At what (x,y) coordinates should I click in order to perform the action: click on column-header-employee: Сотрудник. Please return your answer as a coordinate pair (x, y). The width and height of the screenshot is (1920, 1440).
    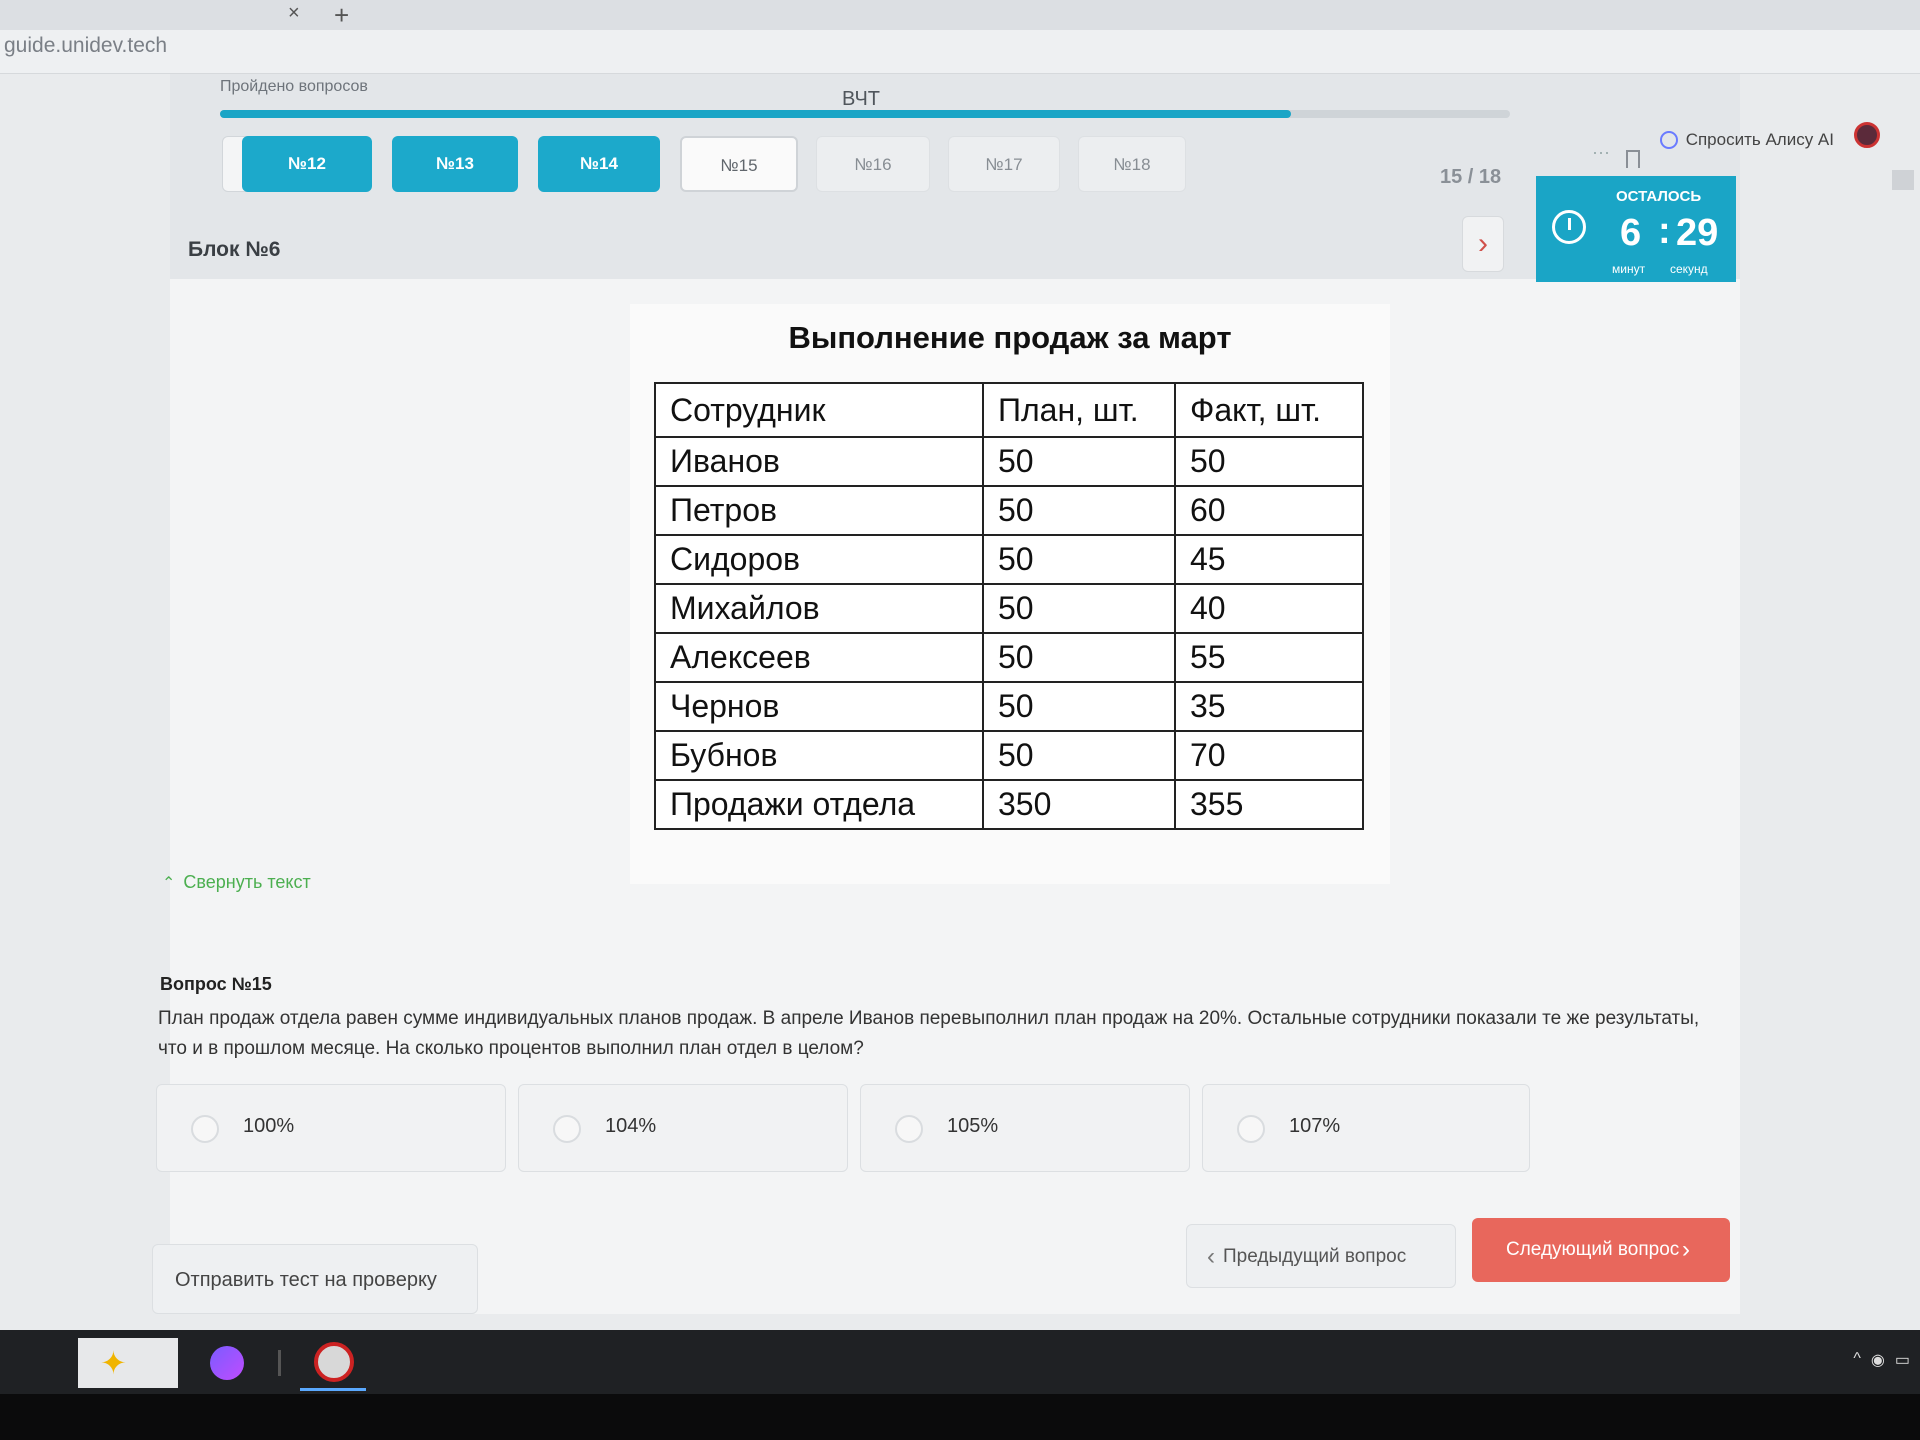
    Looking at the image, I should click on (819, 410).